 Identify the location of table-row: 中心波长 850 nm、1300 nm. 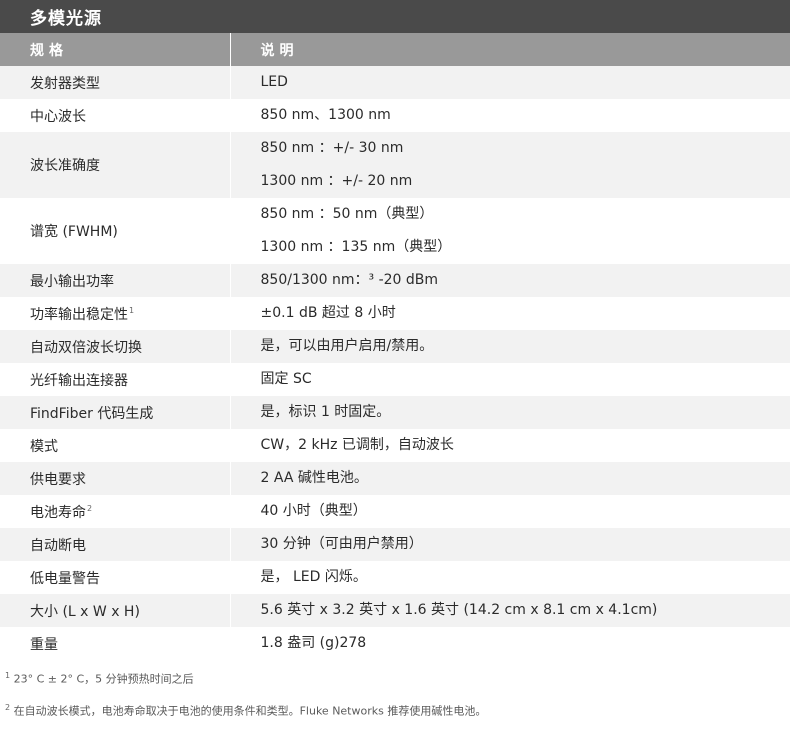
(395, 115).